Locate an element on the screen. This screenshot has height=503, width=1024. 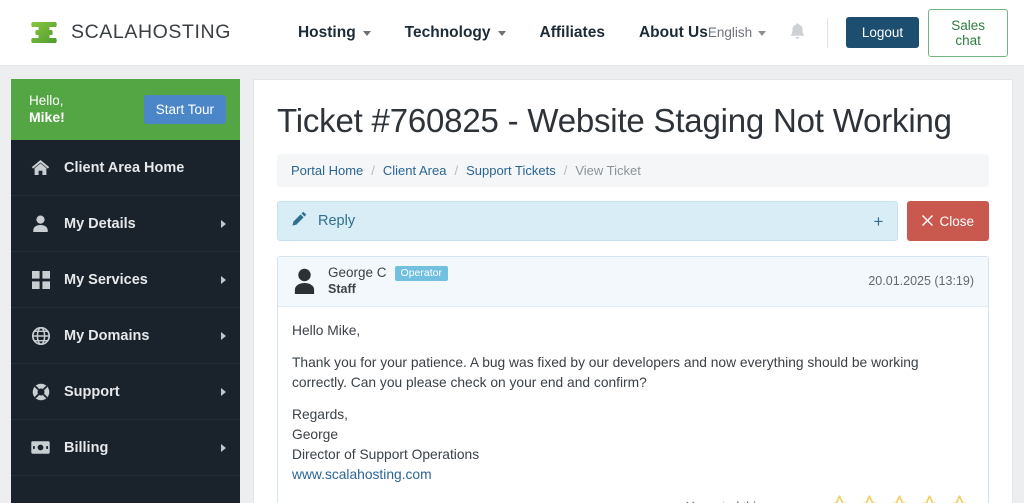
nav-item-about-us: About Us is located at coordinates (673, 33).